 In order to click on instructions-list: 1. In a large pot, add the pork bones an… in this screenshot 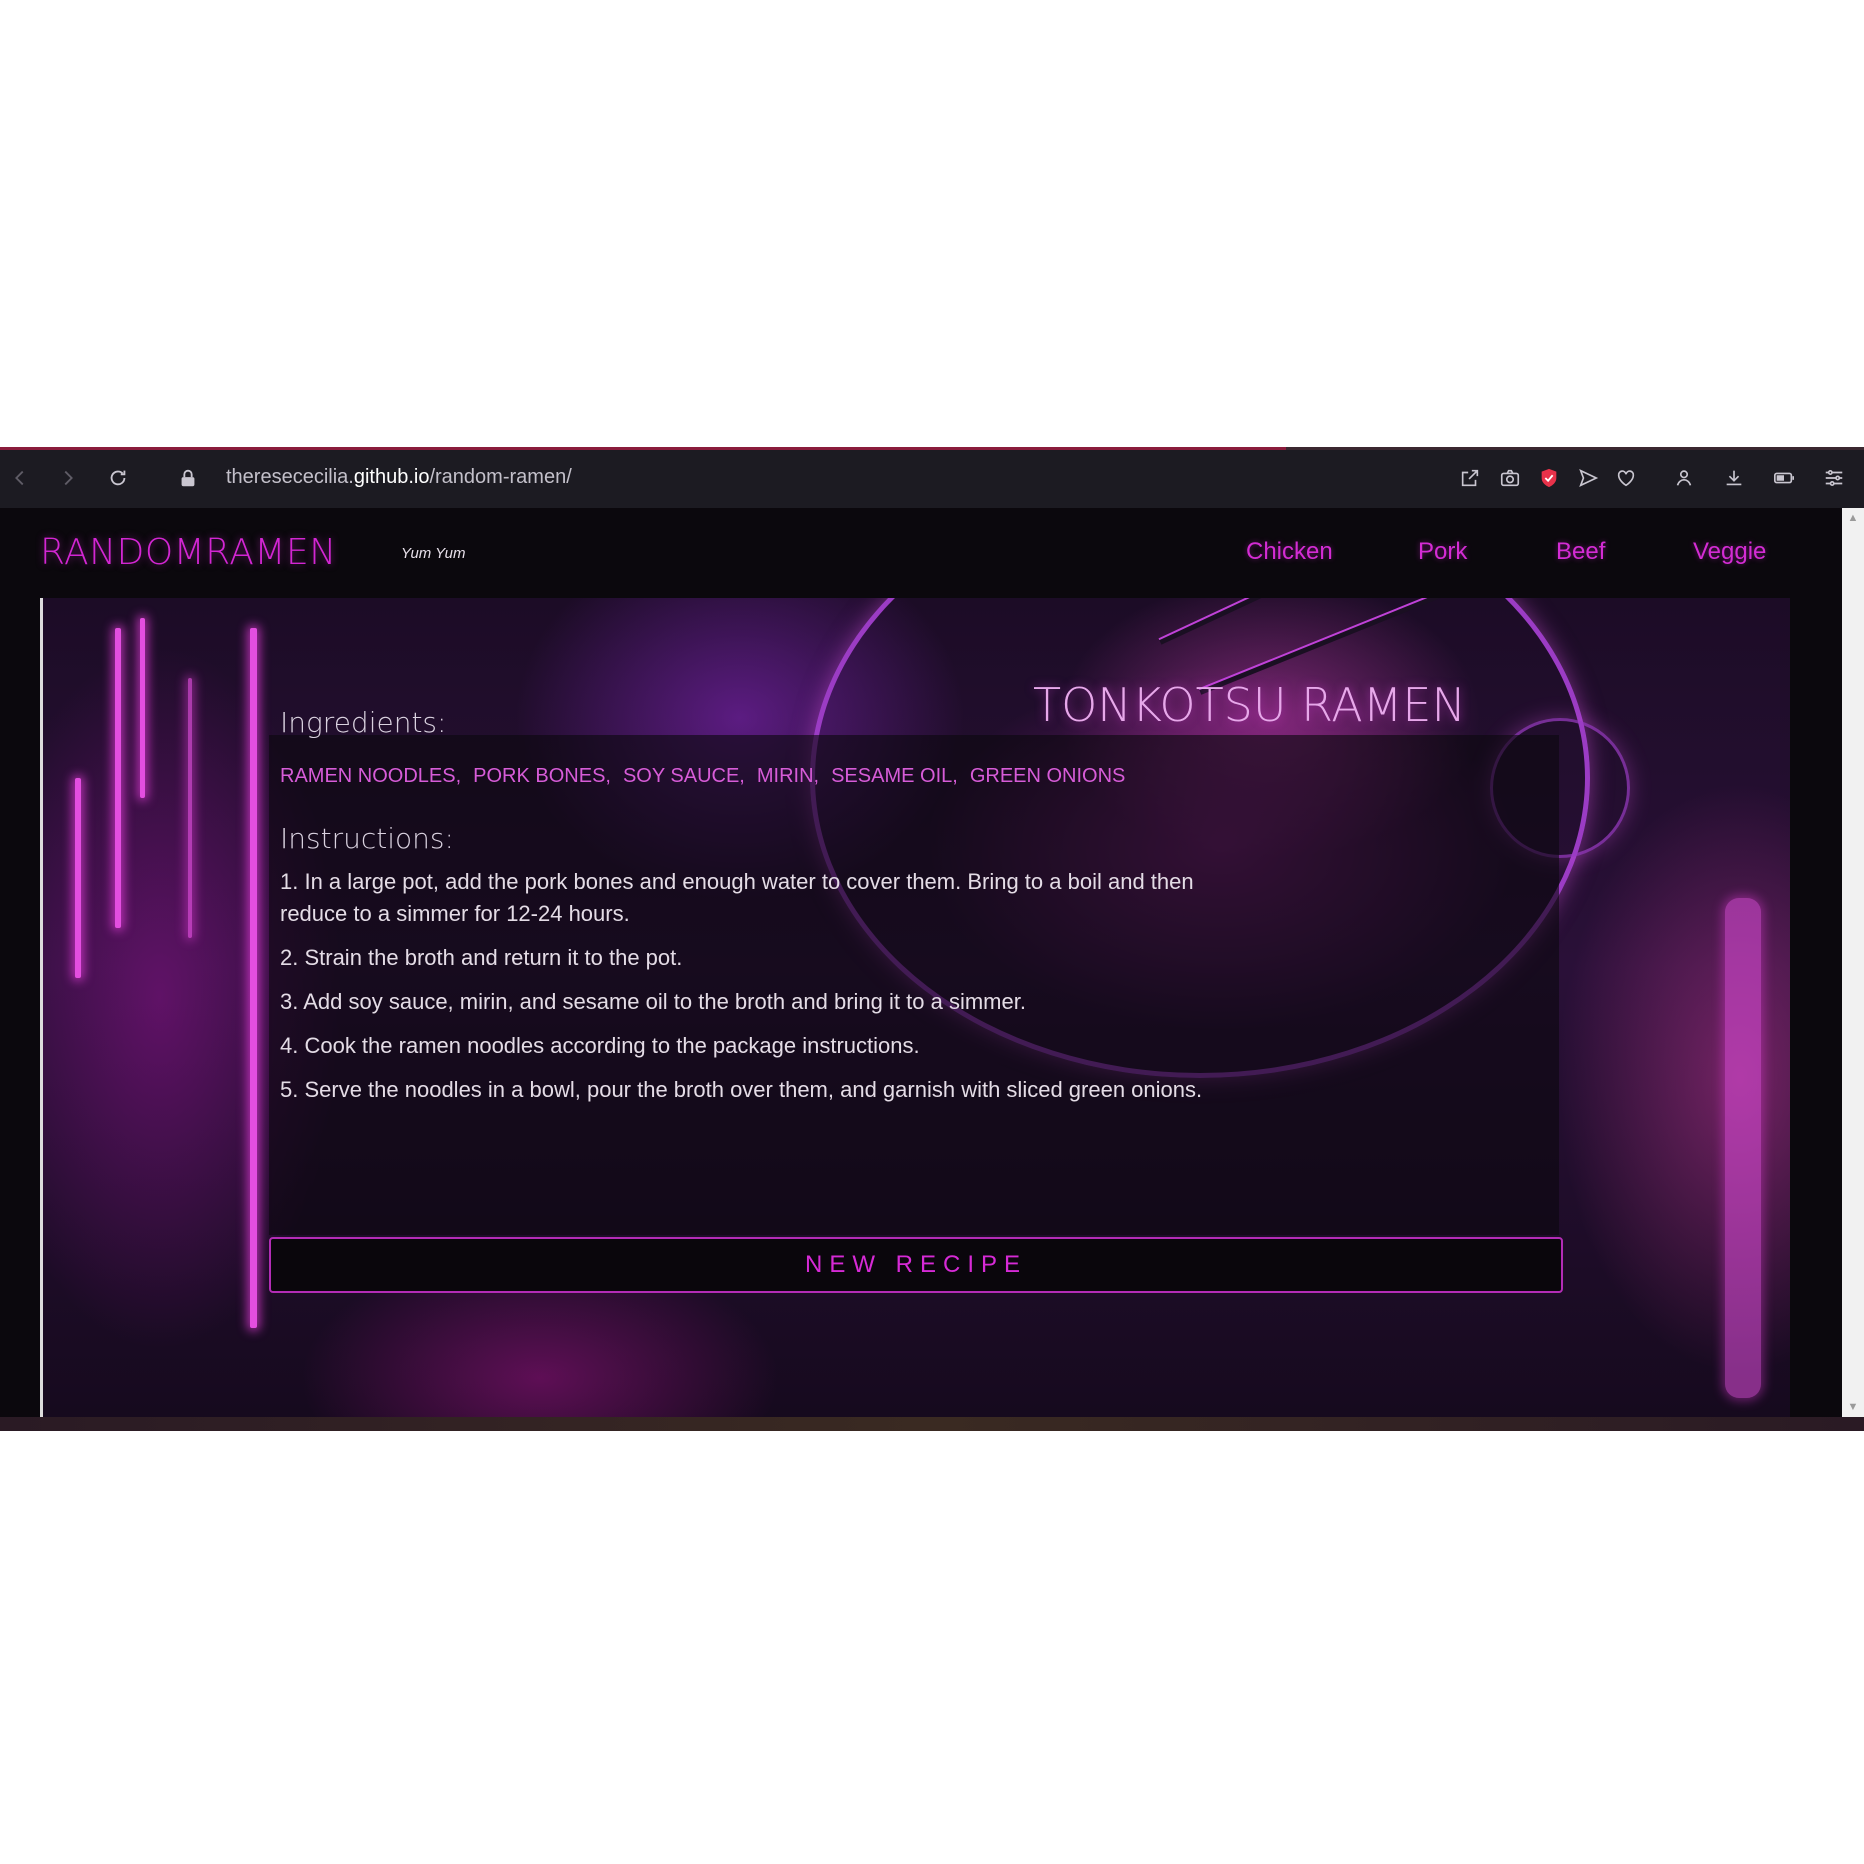, I will do `click(750, 992)`.